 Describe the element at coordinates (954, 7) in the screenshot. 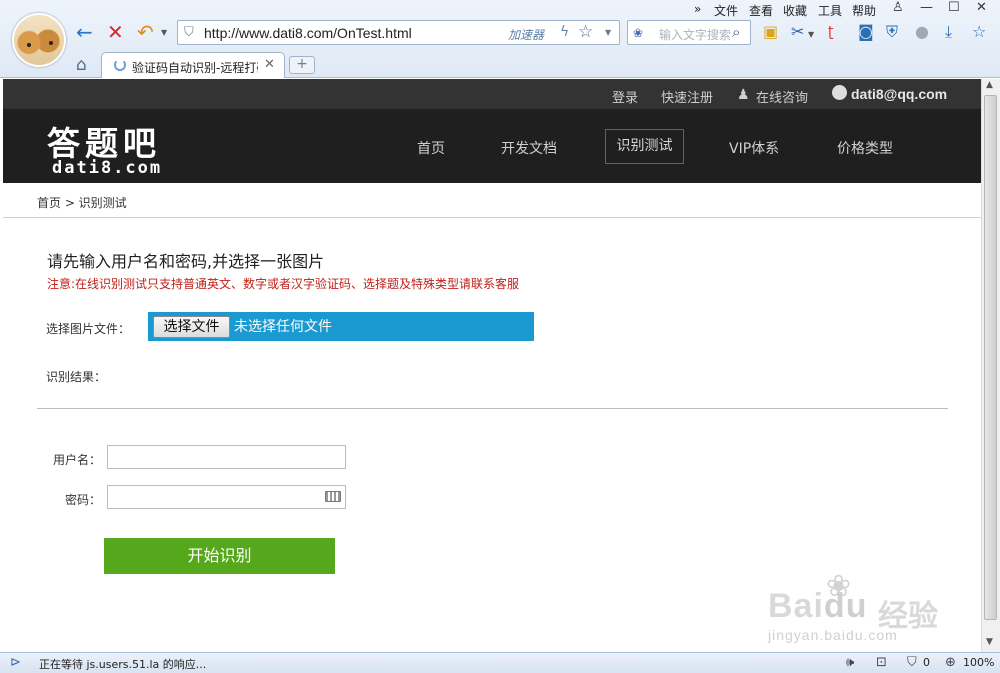

I see `maximize-icon: ☐` at that location.